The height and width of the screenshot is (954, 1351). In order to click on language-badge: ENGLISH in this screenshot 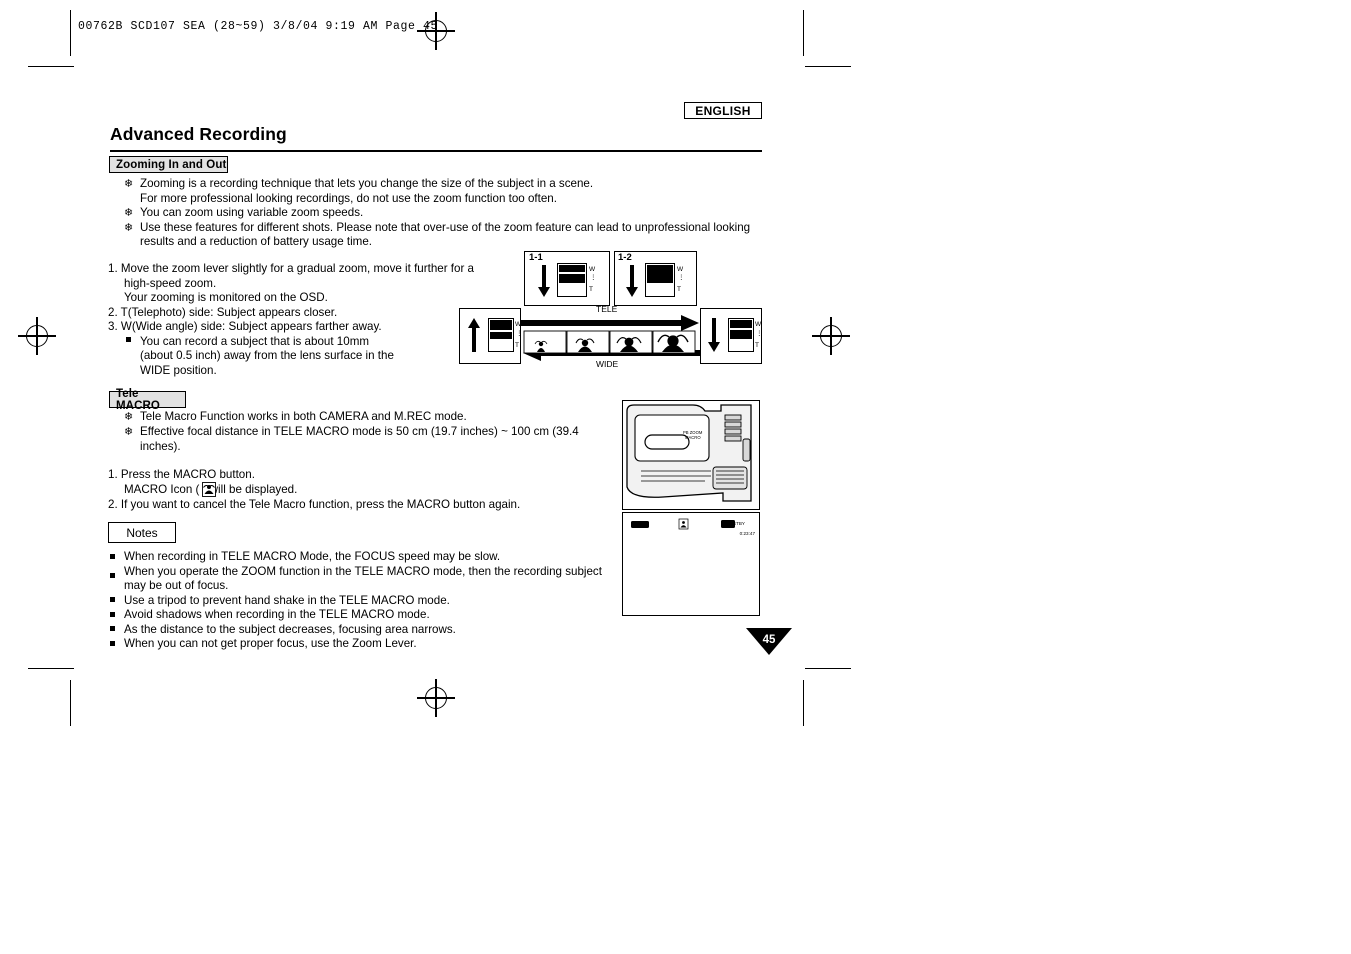, I will do `click(723, 110)`.